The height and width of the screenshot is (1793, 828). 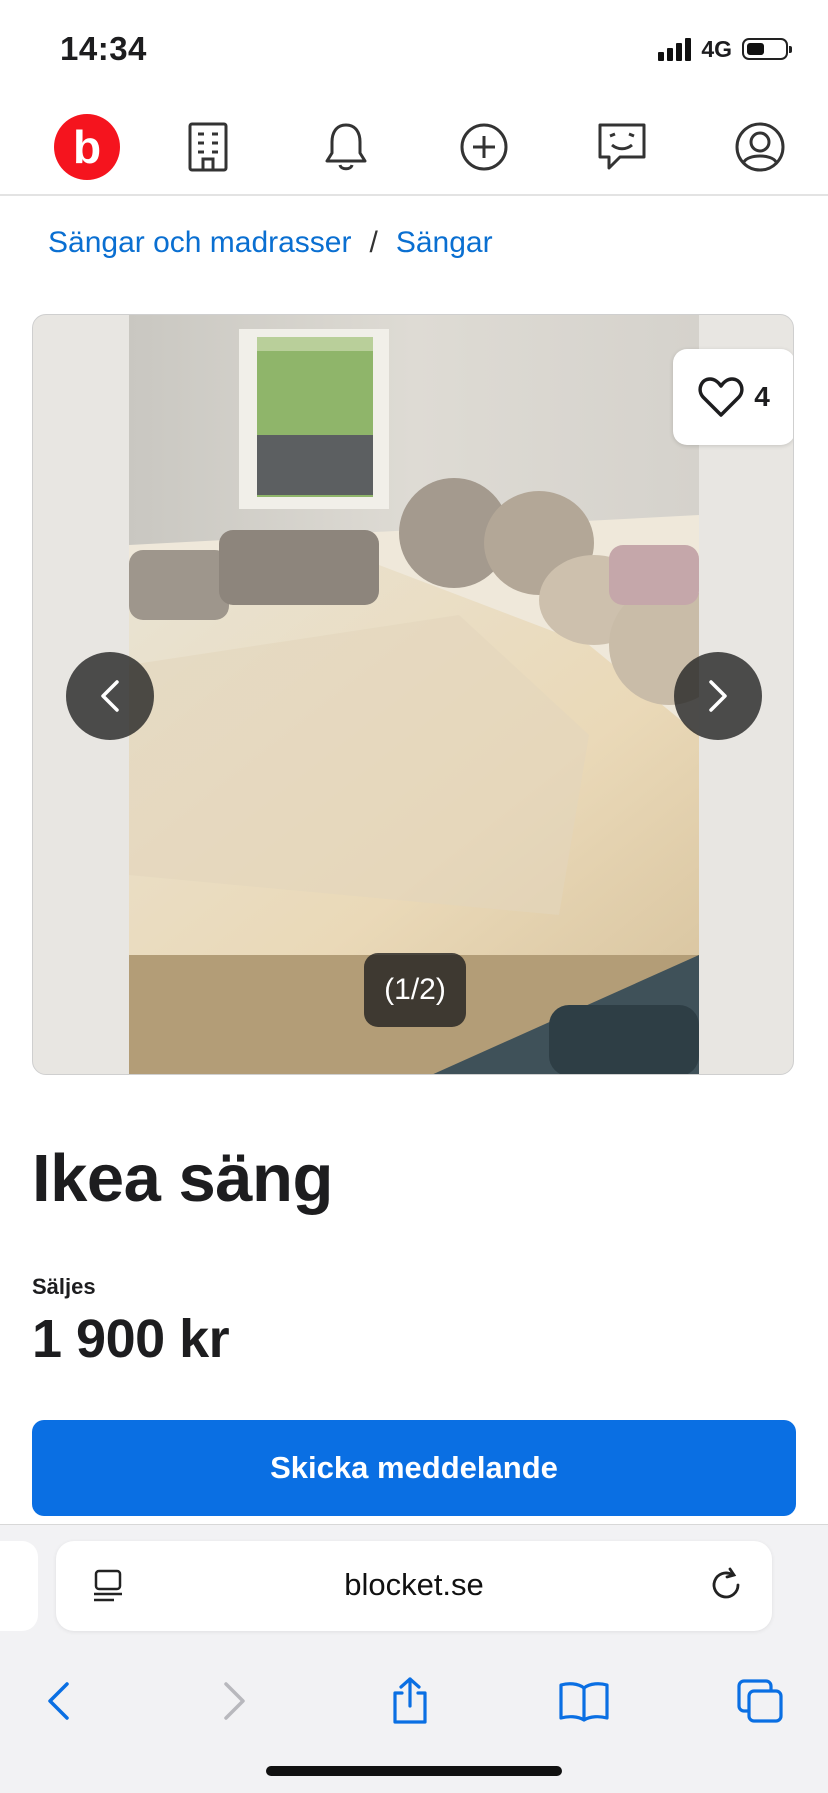 What do you see at coordinates (415, 990) in the screenshot?
I see `image-counter: (1/2)` at bounding box center [415, 990].